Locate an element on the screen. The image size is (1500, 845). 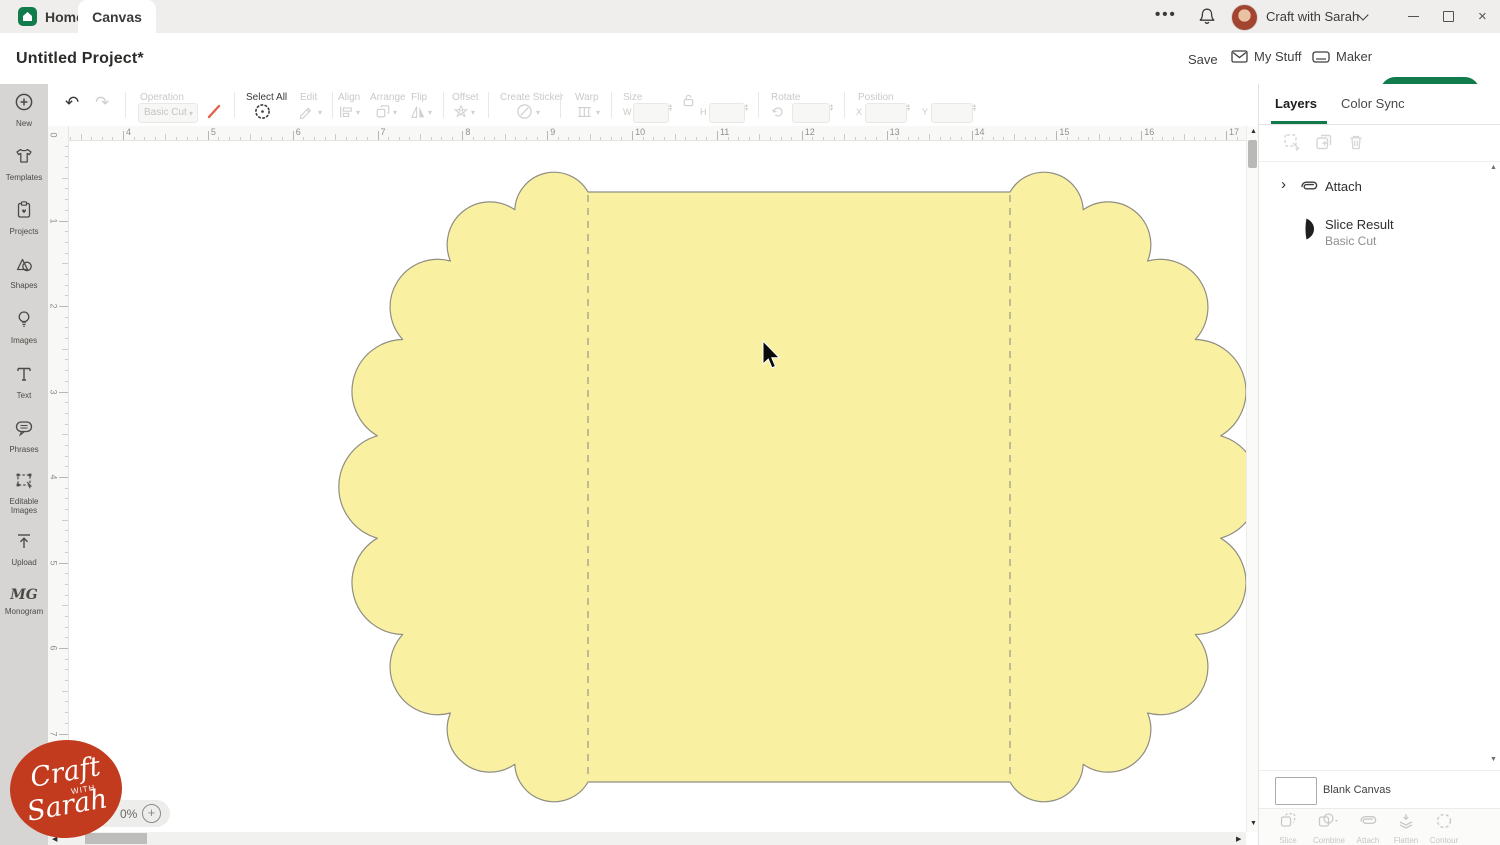
panel-scroll-down-icon: ▼ is located at coordinates (1493, 759).